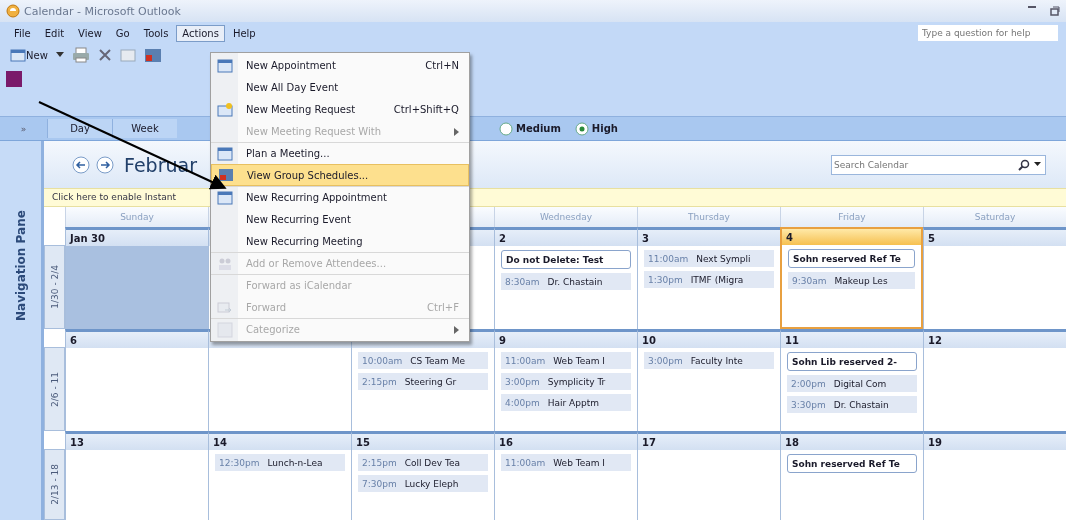 This screenshot has height=520, width=1066. I want to click on day-cell: 4 Sohn reserved Ref Te 9:30am Makeup Les, so click(851, 278).